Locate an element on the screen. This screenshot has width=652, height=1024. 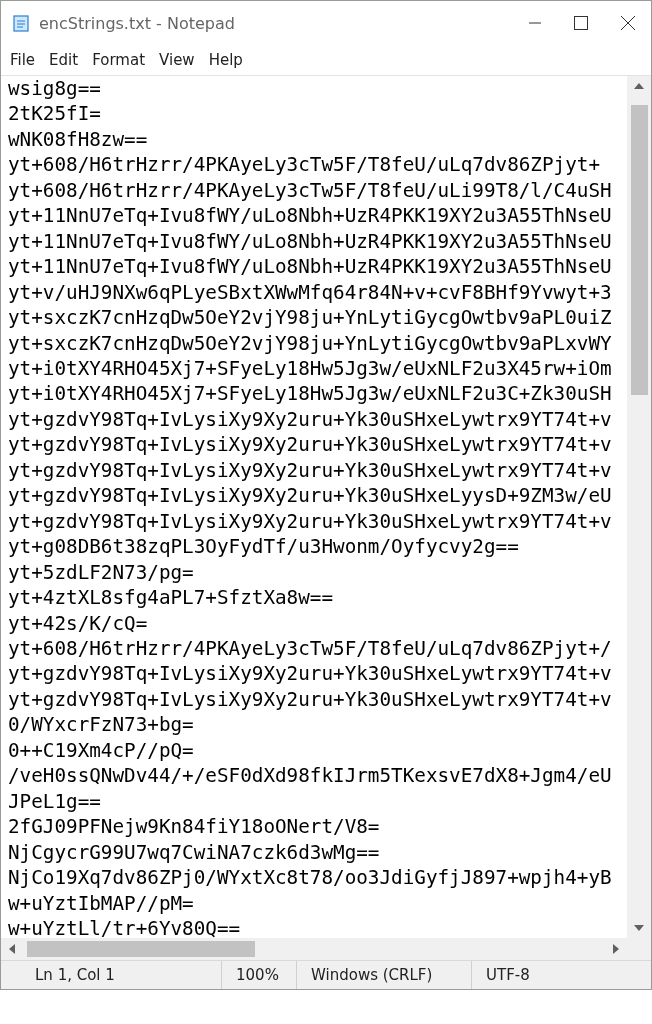
status-text: Ln 1, Col 1 is located at coordinates (75, 975).